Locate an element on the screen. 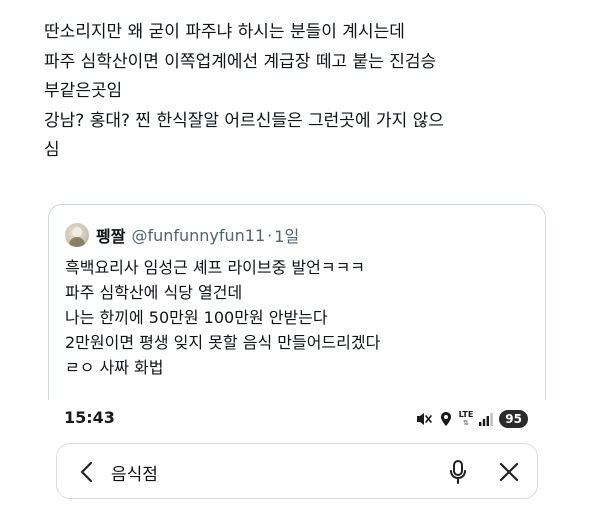  quoted-tweet-line: 파주 심학산에 식당 열건데 is located at coordinates (154, 292).